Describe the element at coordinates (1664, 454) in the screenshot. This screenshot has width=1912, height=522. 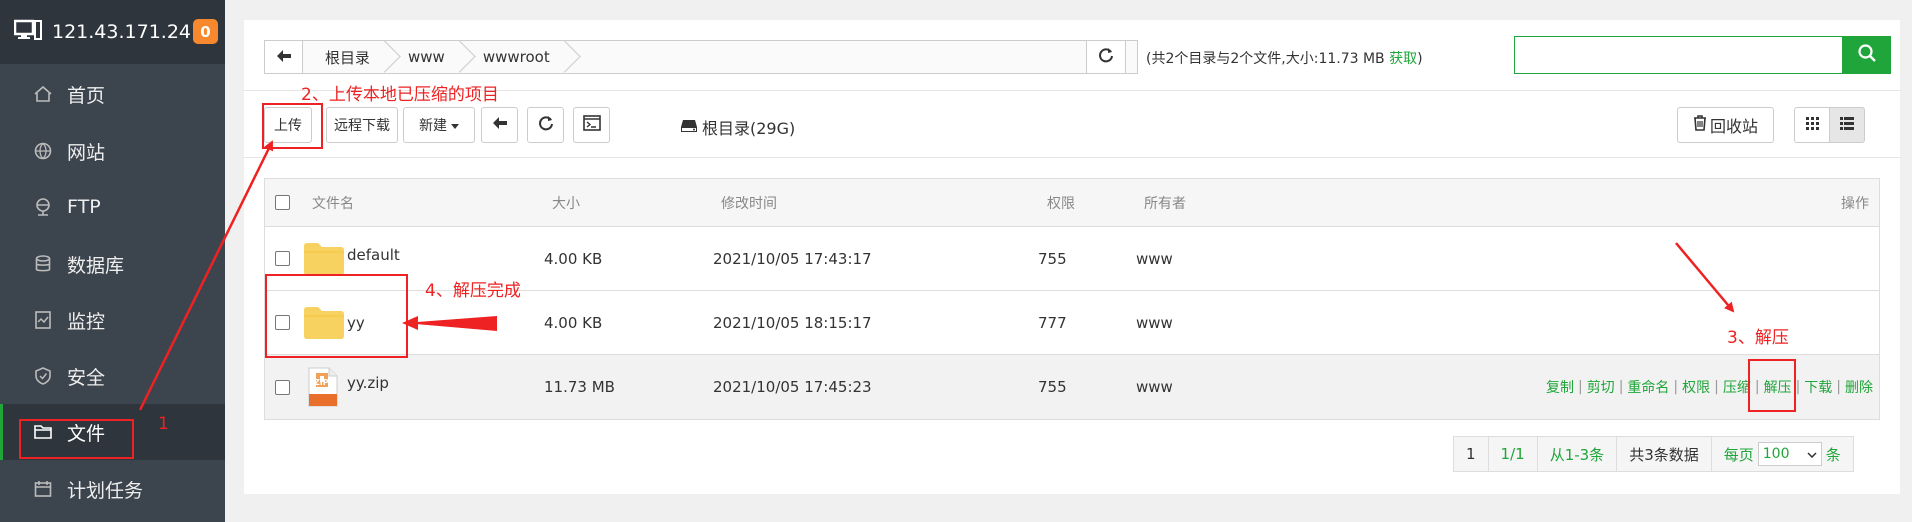
I see `page-total: 共3条数据` at that location.